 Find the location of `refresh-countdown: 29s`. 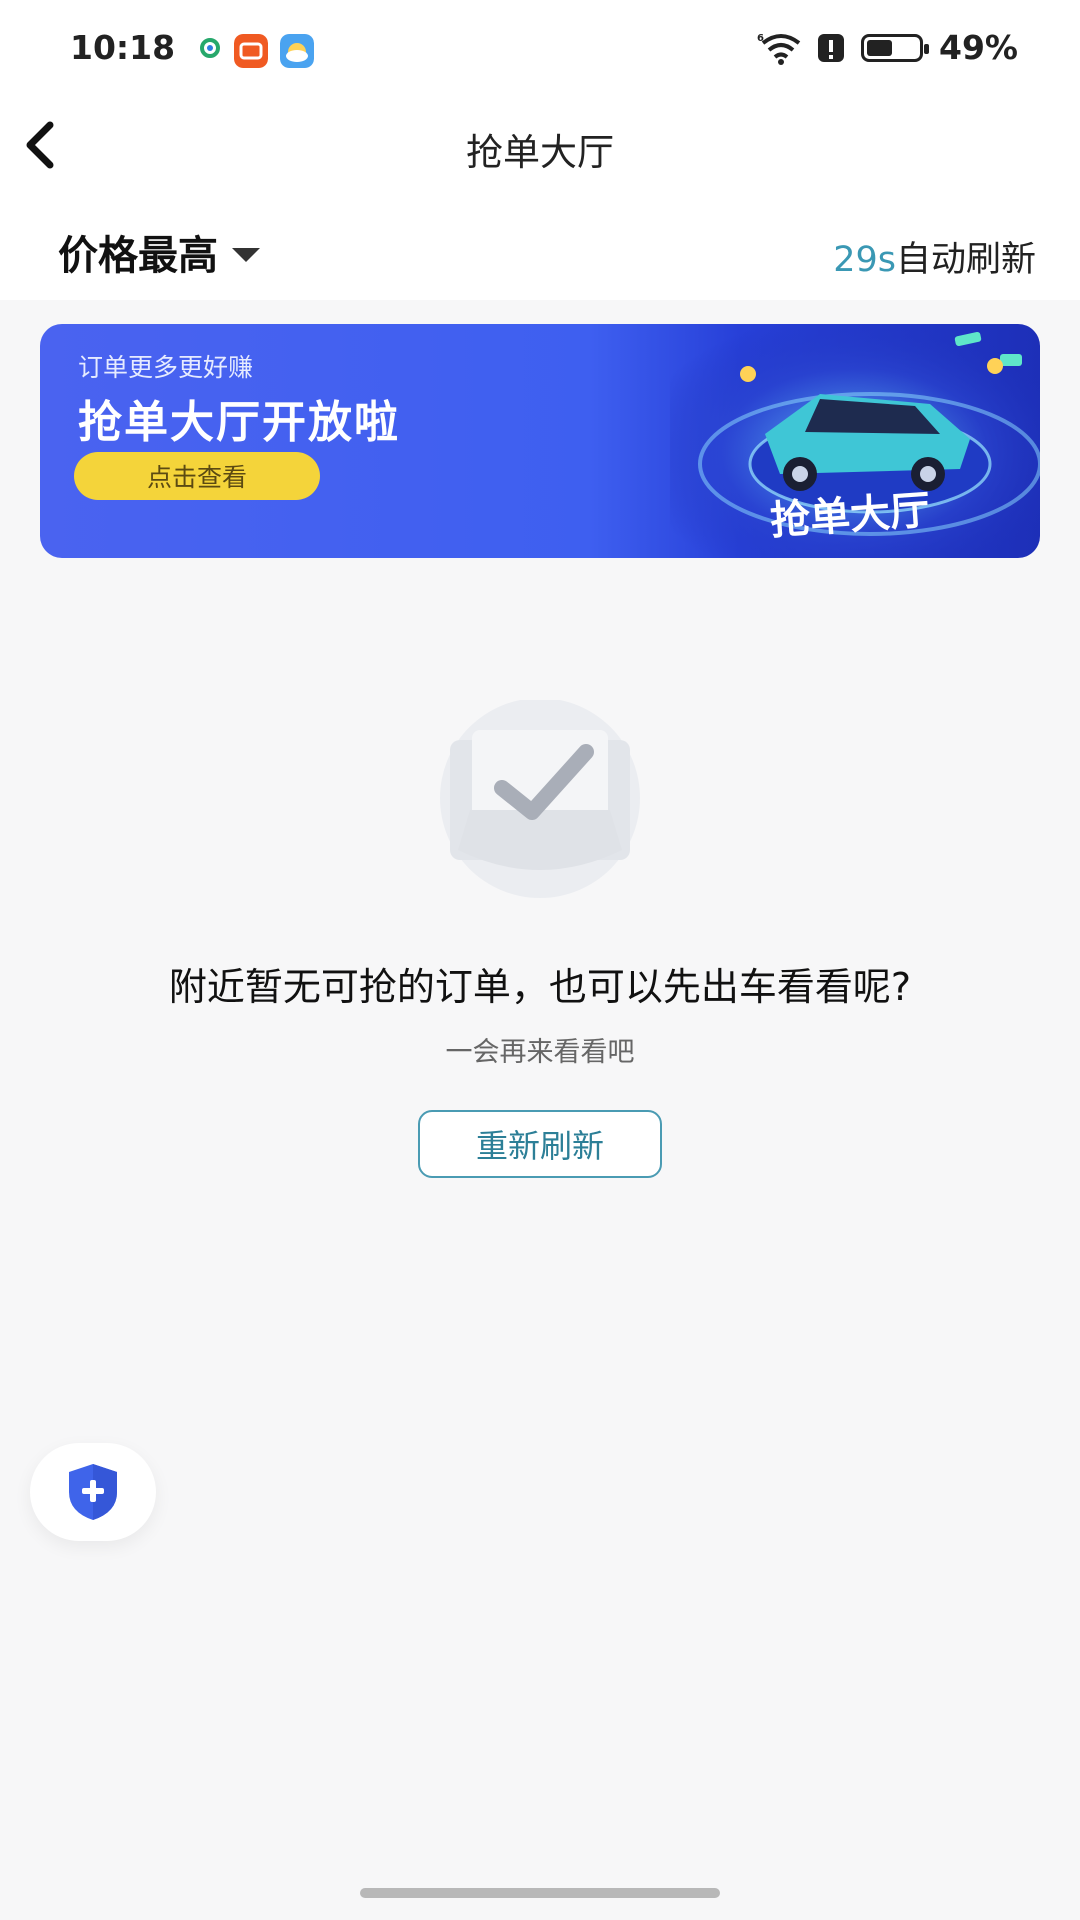

refresh-countdown: 29s is located at coordinates (864, 260).